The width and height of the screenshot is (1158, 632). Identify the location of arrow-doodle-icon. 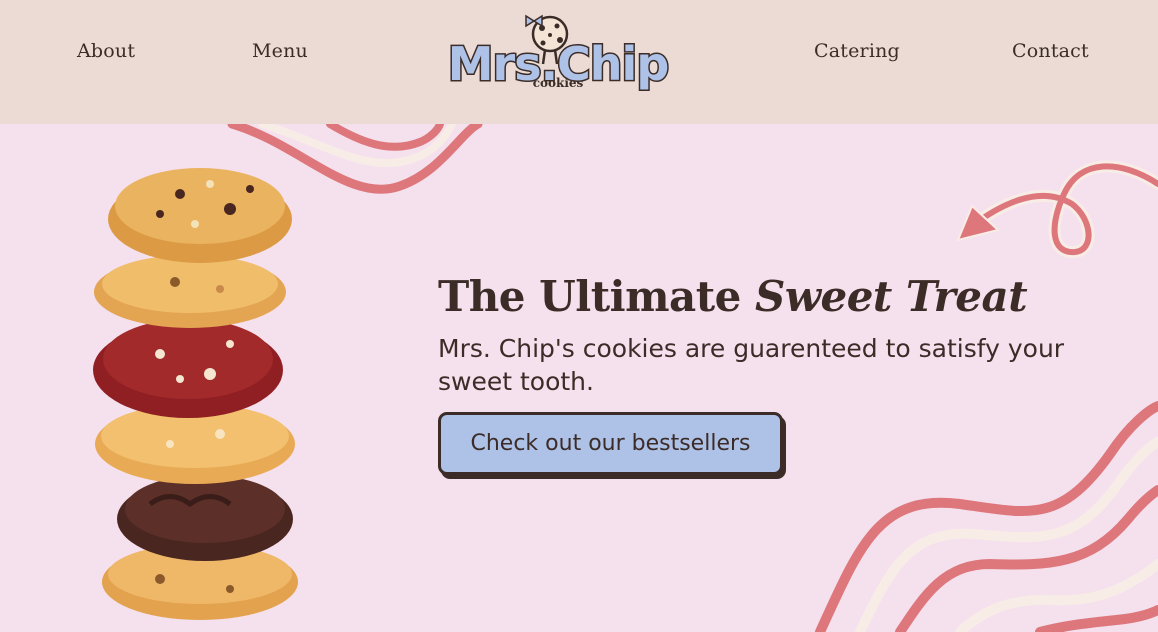
(1057, 209).